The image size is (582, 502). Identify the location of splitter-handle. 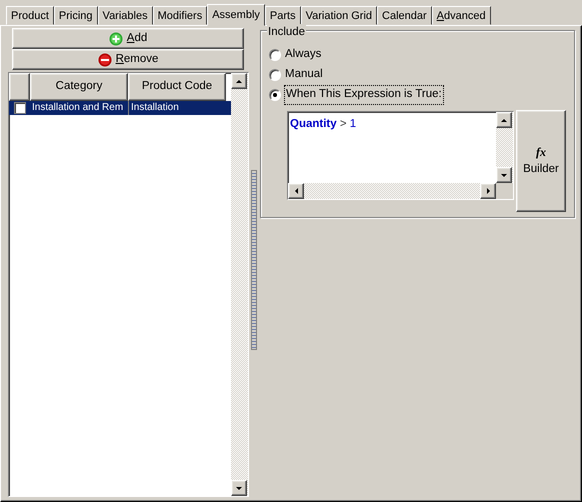
(253, 260).